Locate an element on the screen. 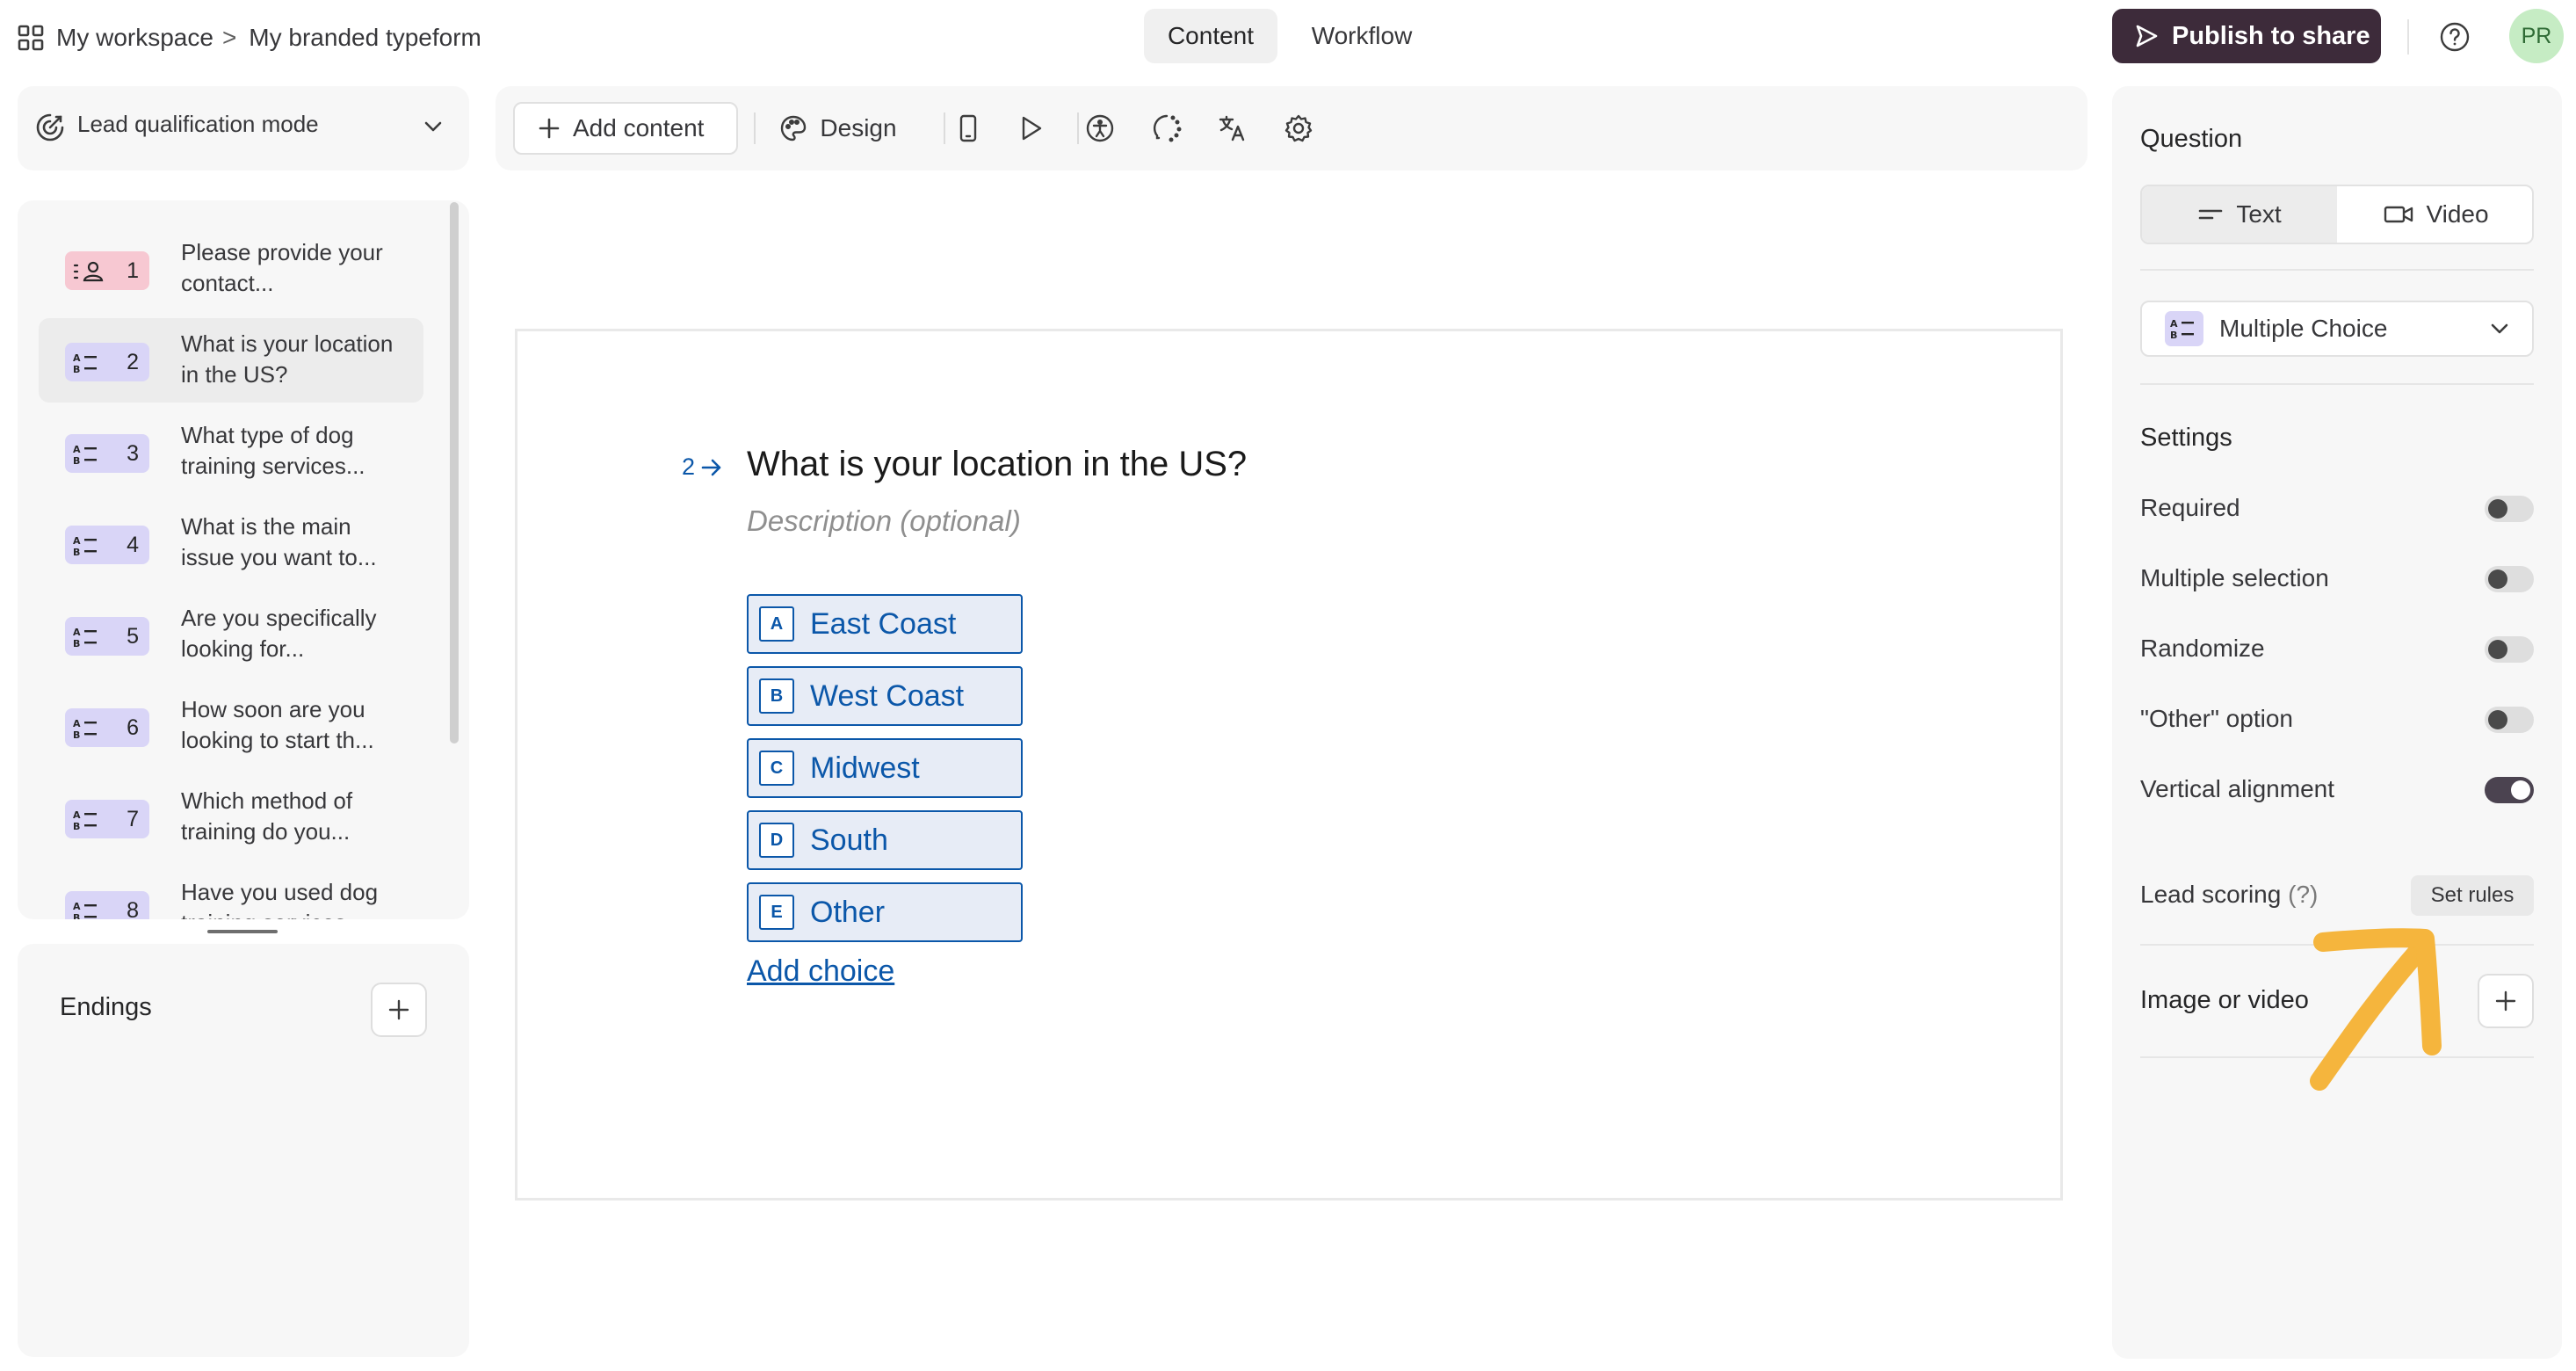  format-text-option: Text is located at coordinates (2239, 214).